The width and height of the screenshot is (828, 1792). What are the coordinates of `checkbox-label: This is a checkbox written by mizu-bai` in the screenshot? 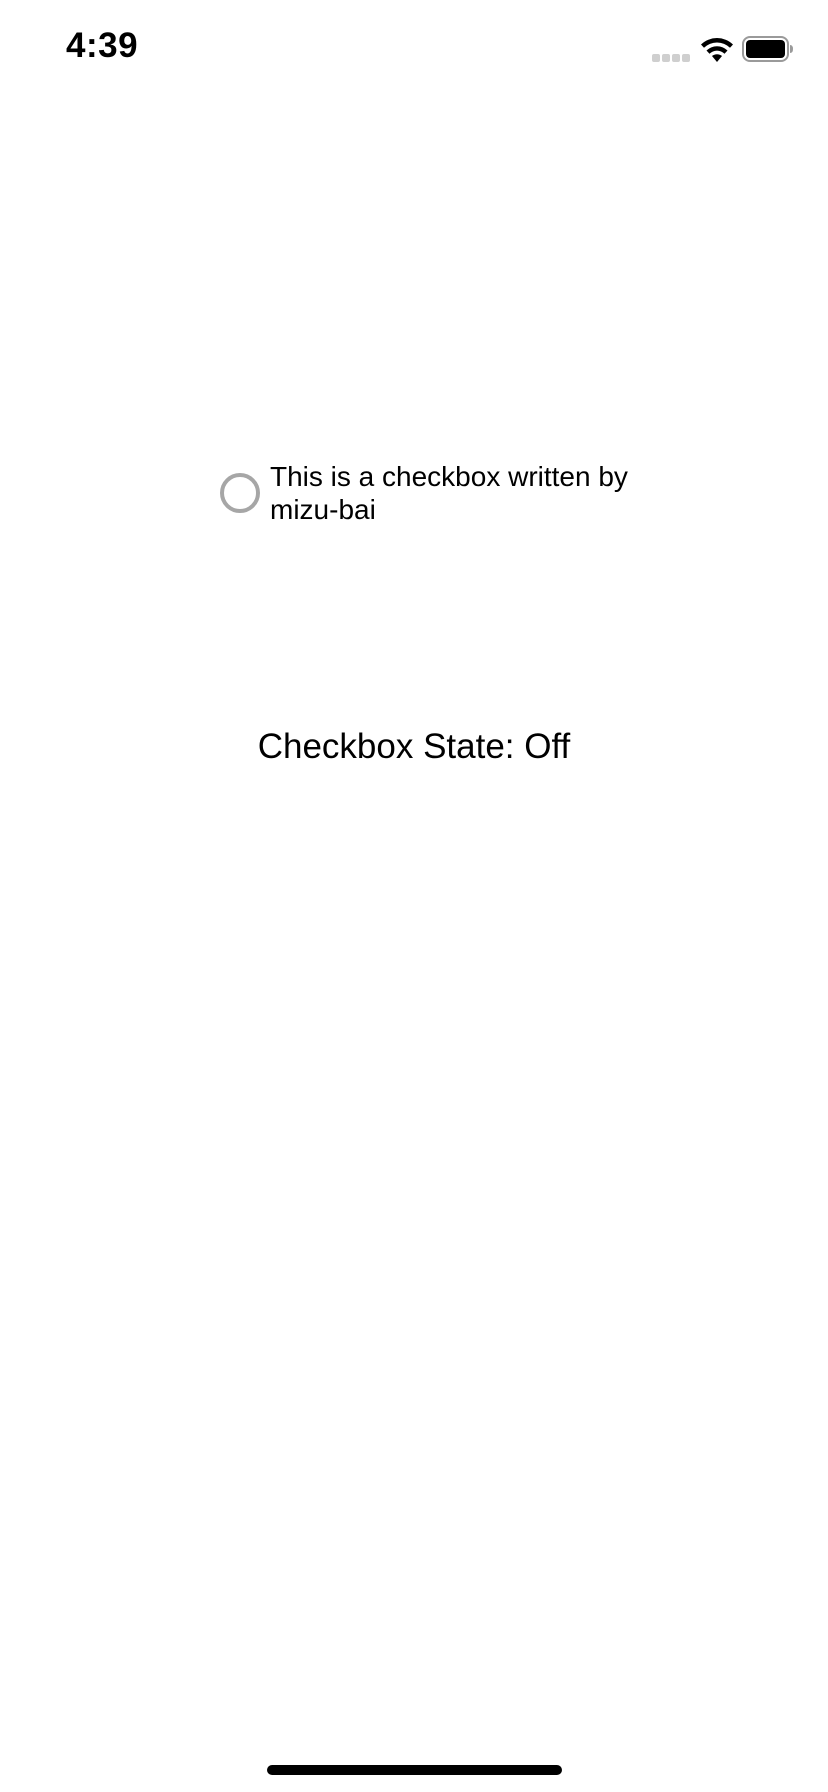 It's located at (450, 493).